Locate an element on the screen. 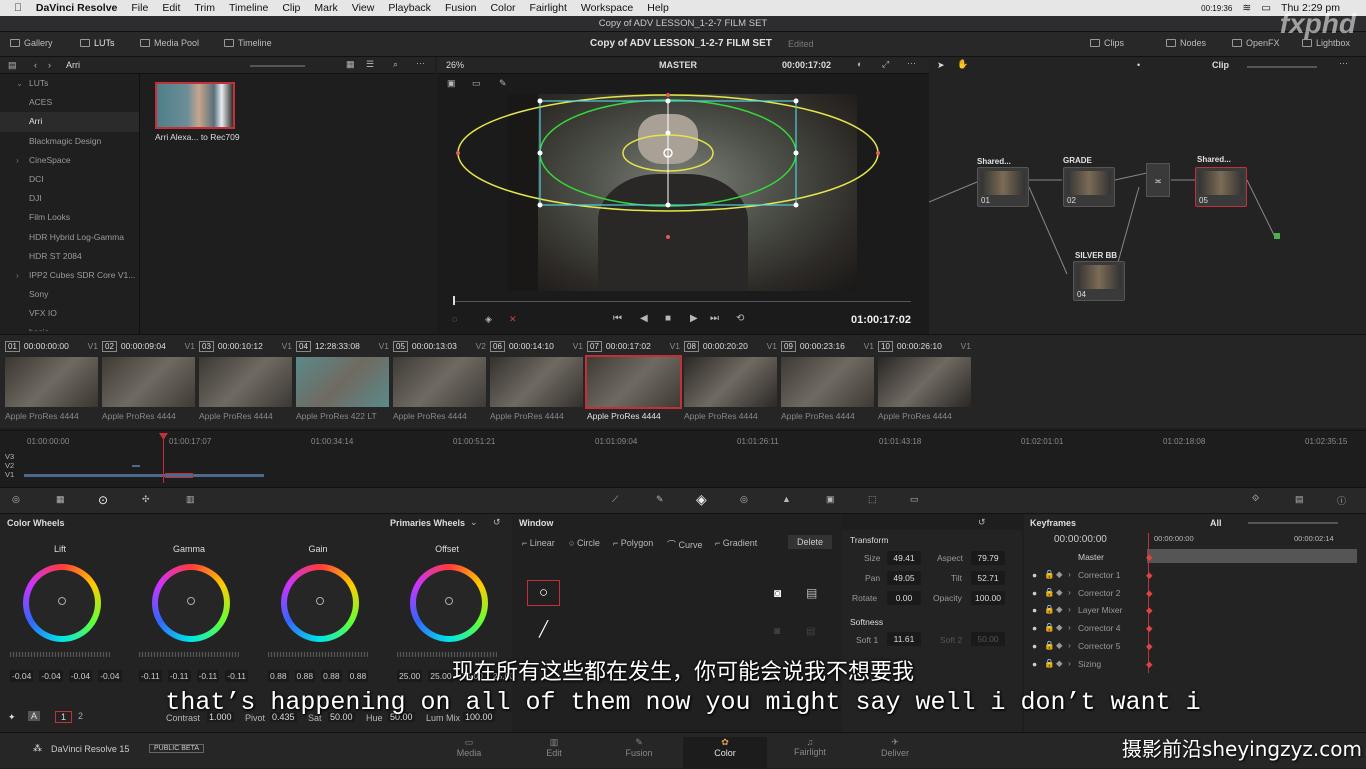  wifi-icon: ≋ is located at coordinates (1246, 8).